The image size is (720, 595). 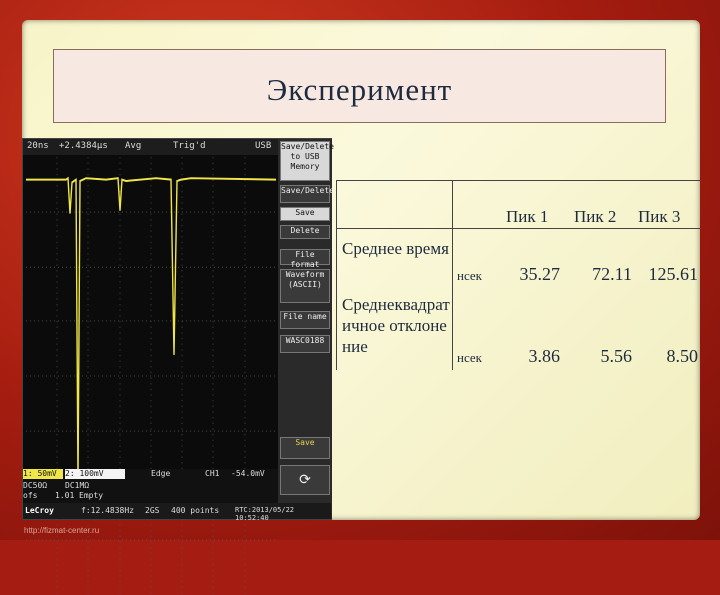 What do you see at coordinates (540, 274) in the screenshot?
I see `mean-peak1: 35.27` at bounding box center [540, 274].